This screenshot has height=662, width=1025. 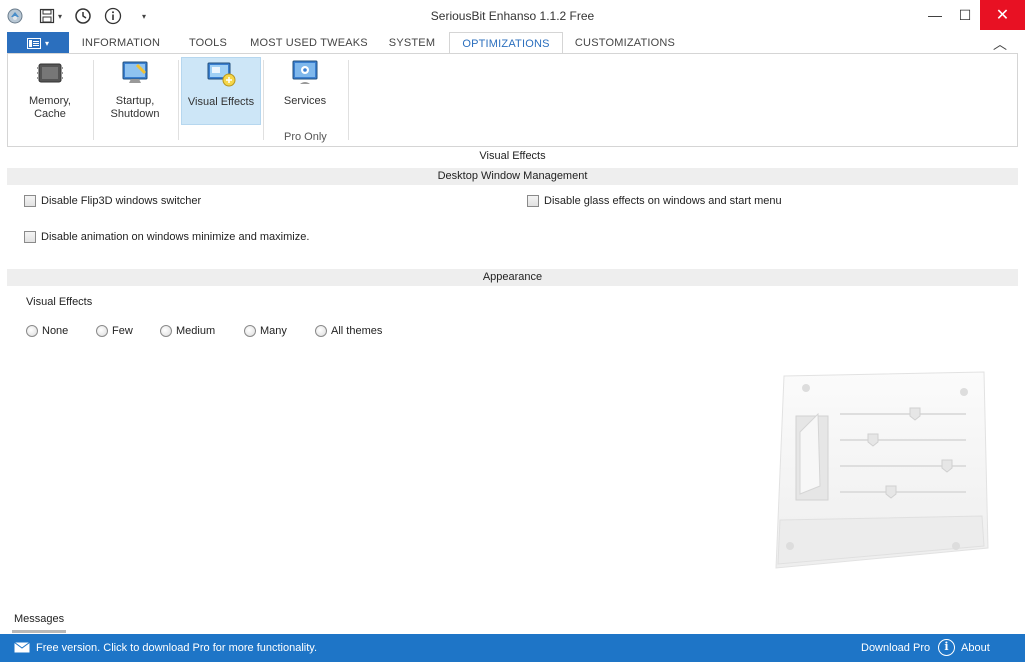 What do you see at coordinates (895, 648) in the screenshot?
I see `download-pro-link: Download Pro` at bounding box center [895, 648].